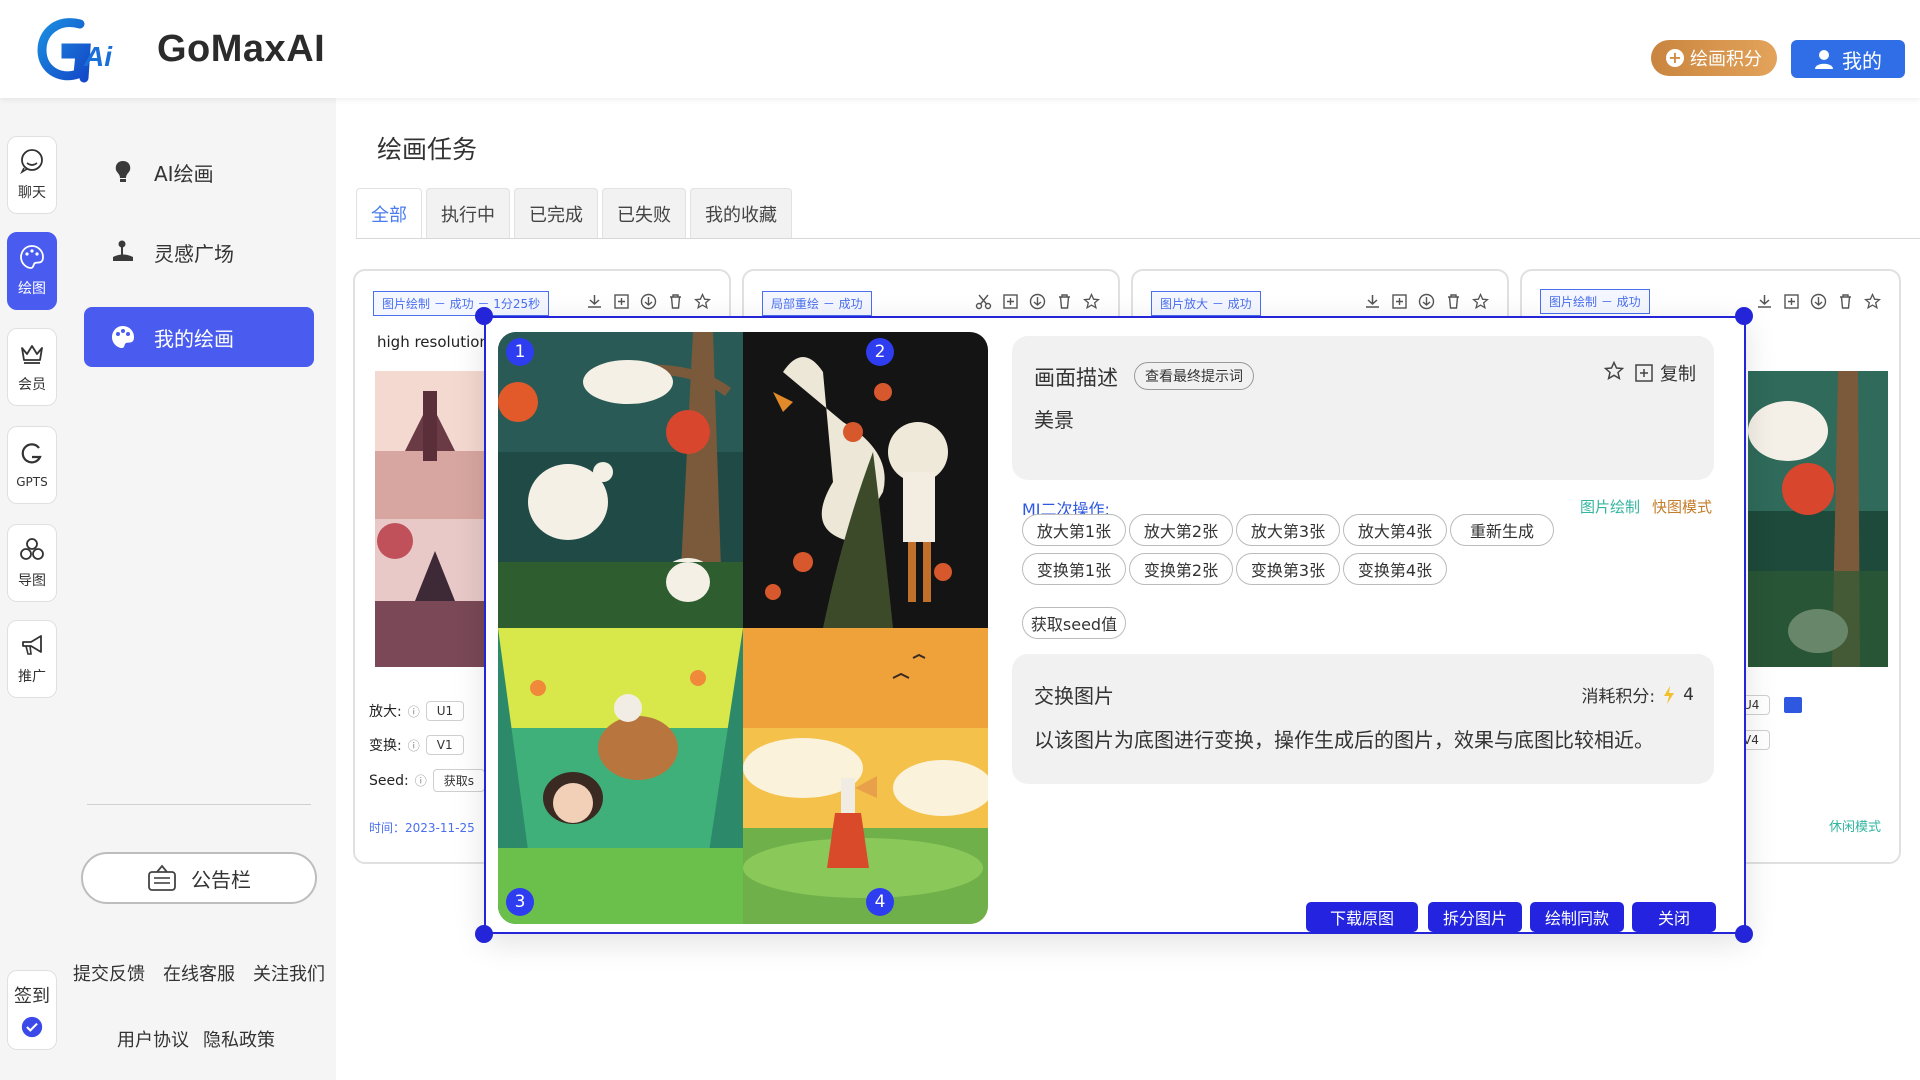  What do you see at coordinates (199, 973) in the screenshot?
I see `support-link: 在线客服` at bounding box center [199, 973].